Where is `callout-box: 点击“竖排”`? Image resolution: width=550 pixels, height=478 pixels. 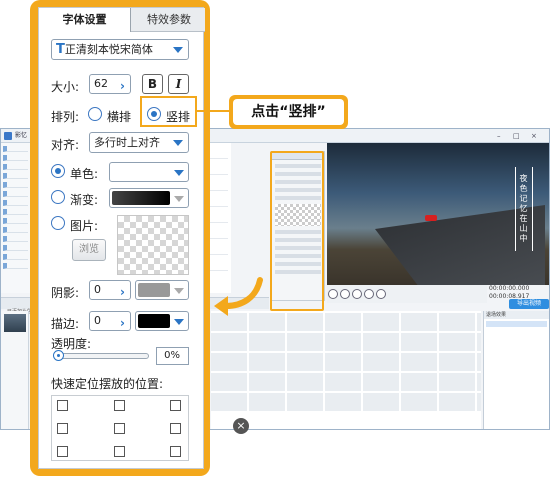 callout-box: 点击“竖排” is located at coordinates (288, 112).